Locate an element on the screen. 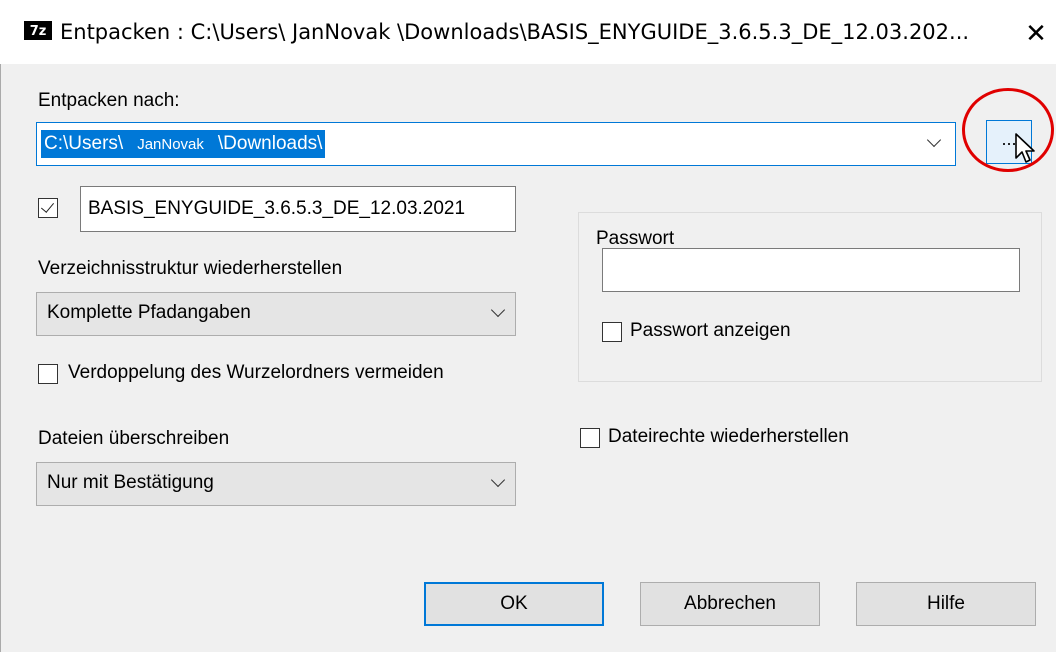  app-icon: 7z is located at coordinates (38, 30).